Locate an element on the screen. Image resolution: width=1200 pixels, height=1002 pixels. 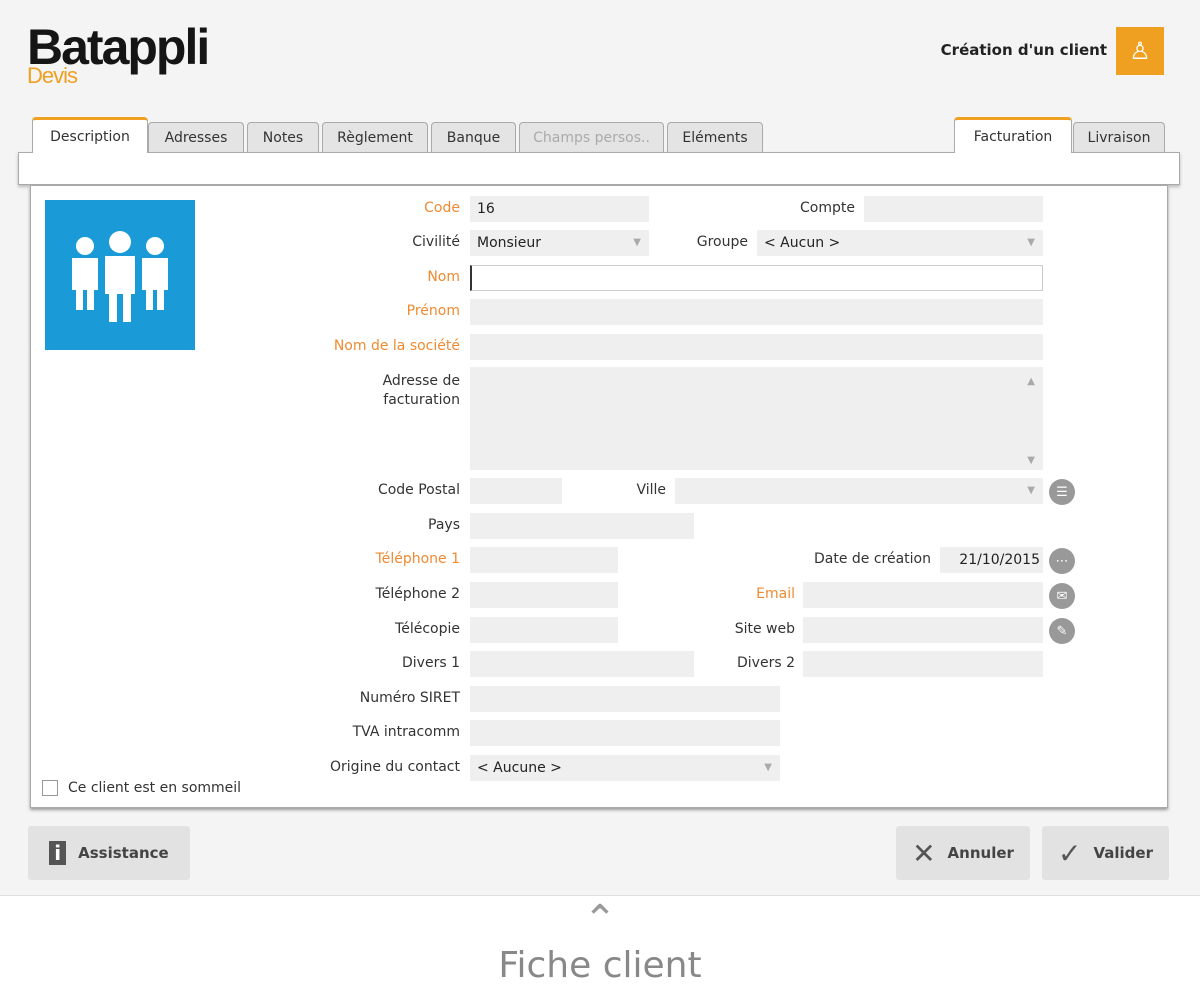
info-icon: i is located at coordinates (58, 853).